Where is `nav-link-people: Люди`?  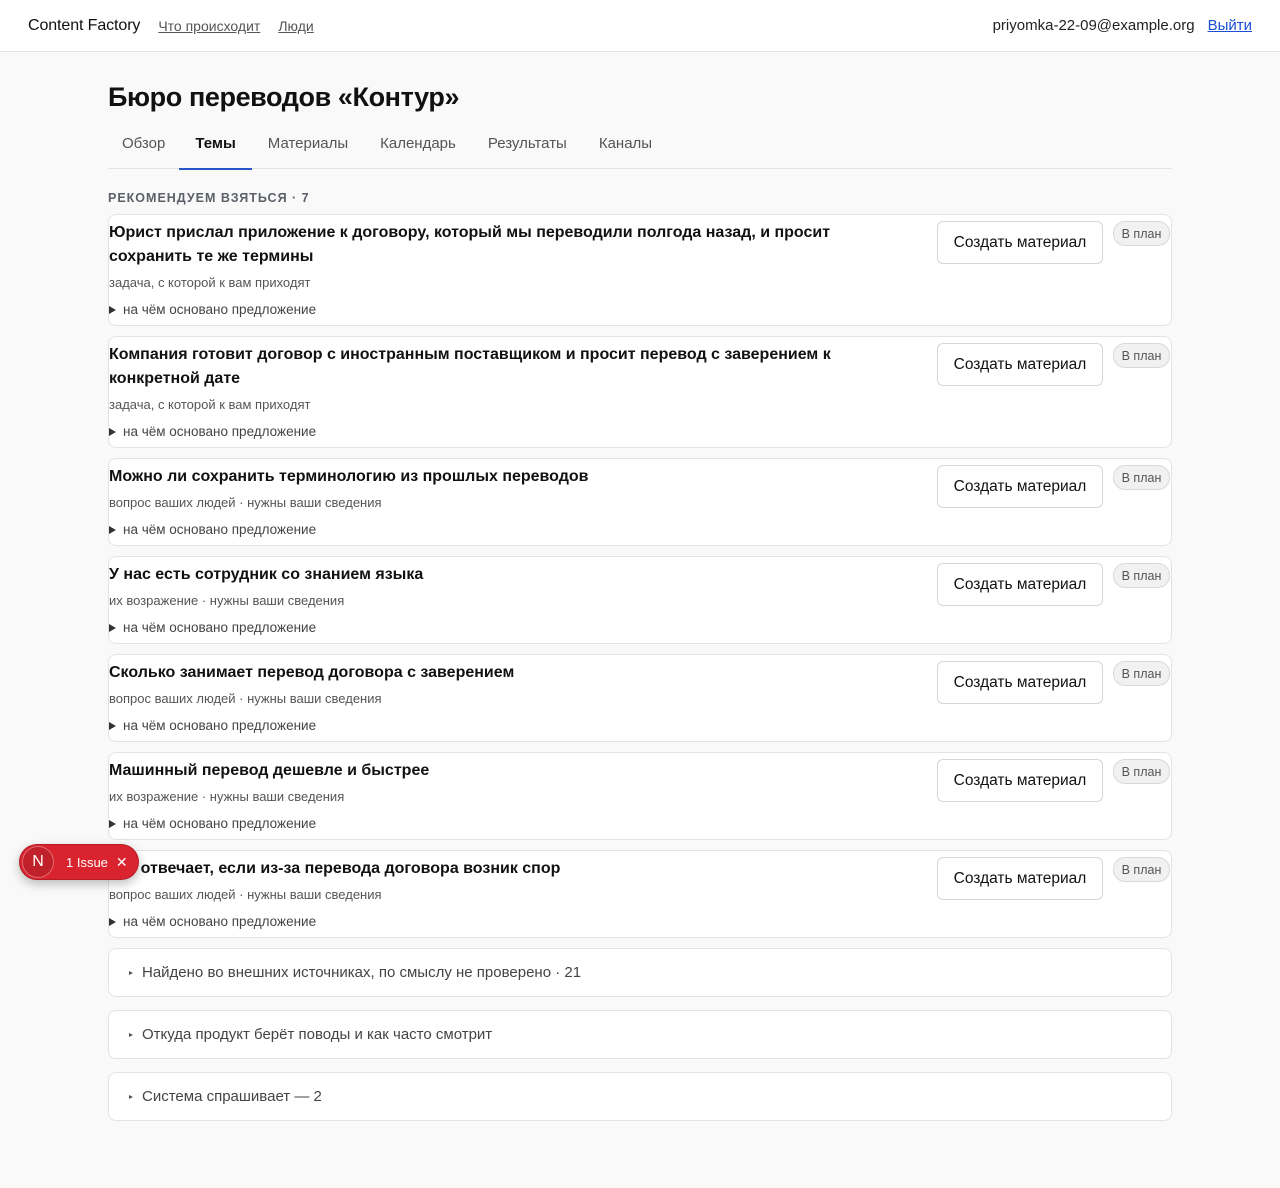 nav-link-people: Люди is located at coordinates (295, 26).